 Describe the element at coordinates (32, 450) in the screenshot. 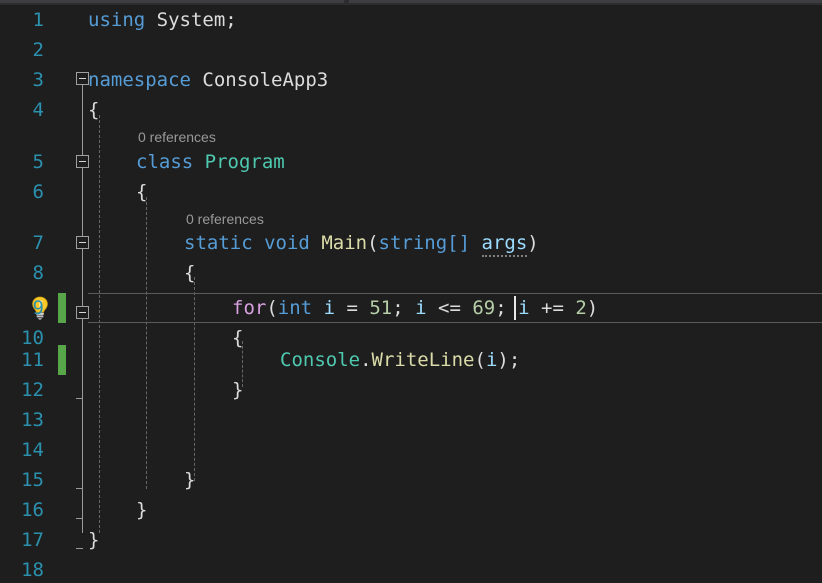

I see `line-number: 14` at that location.